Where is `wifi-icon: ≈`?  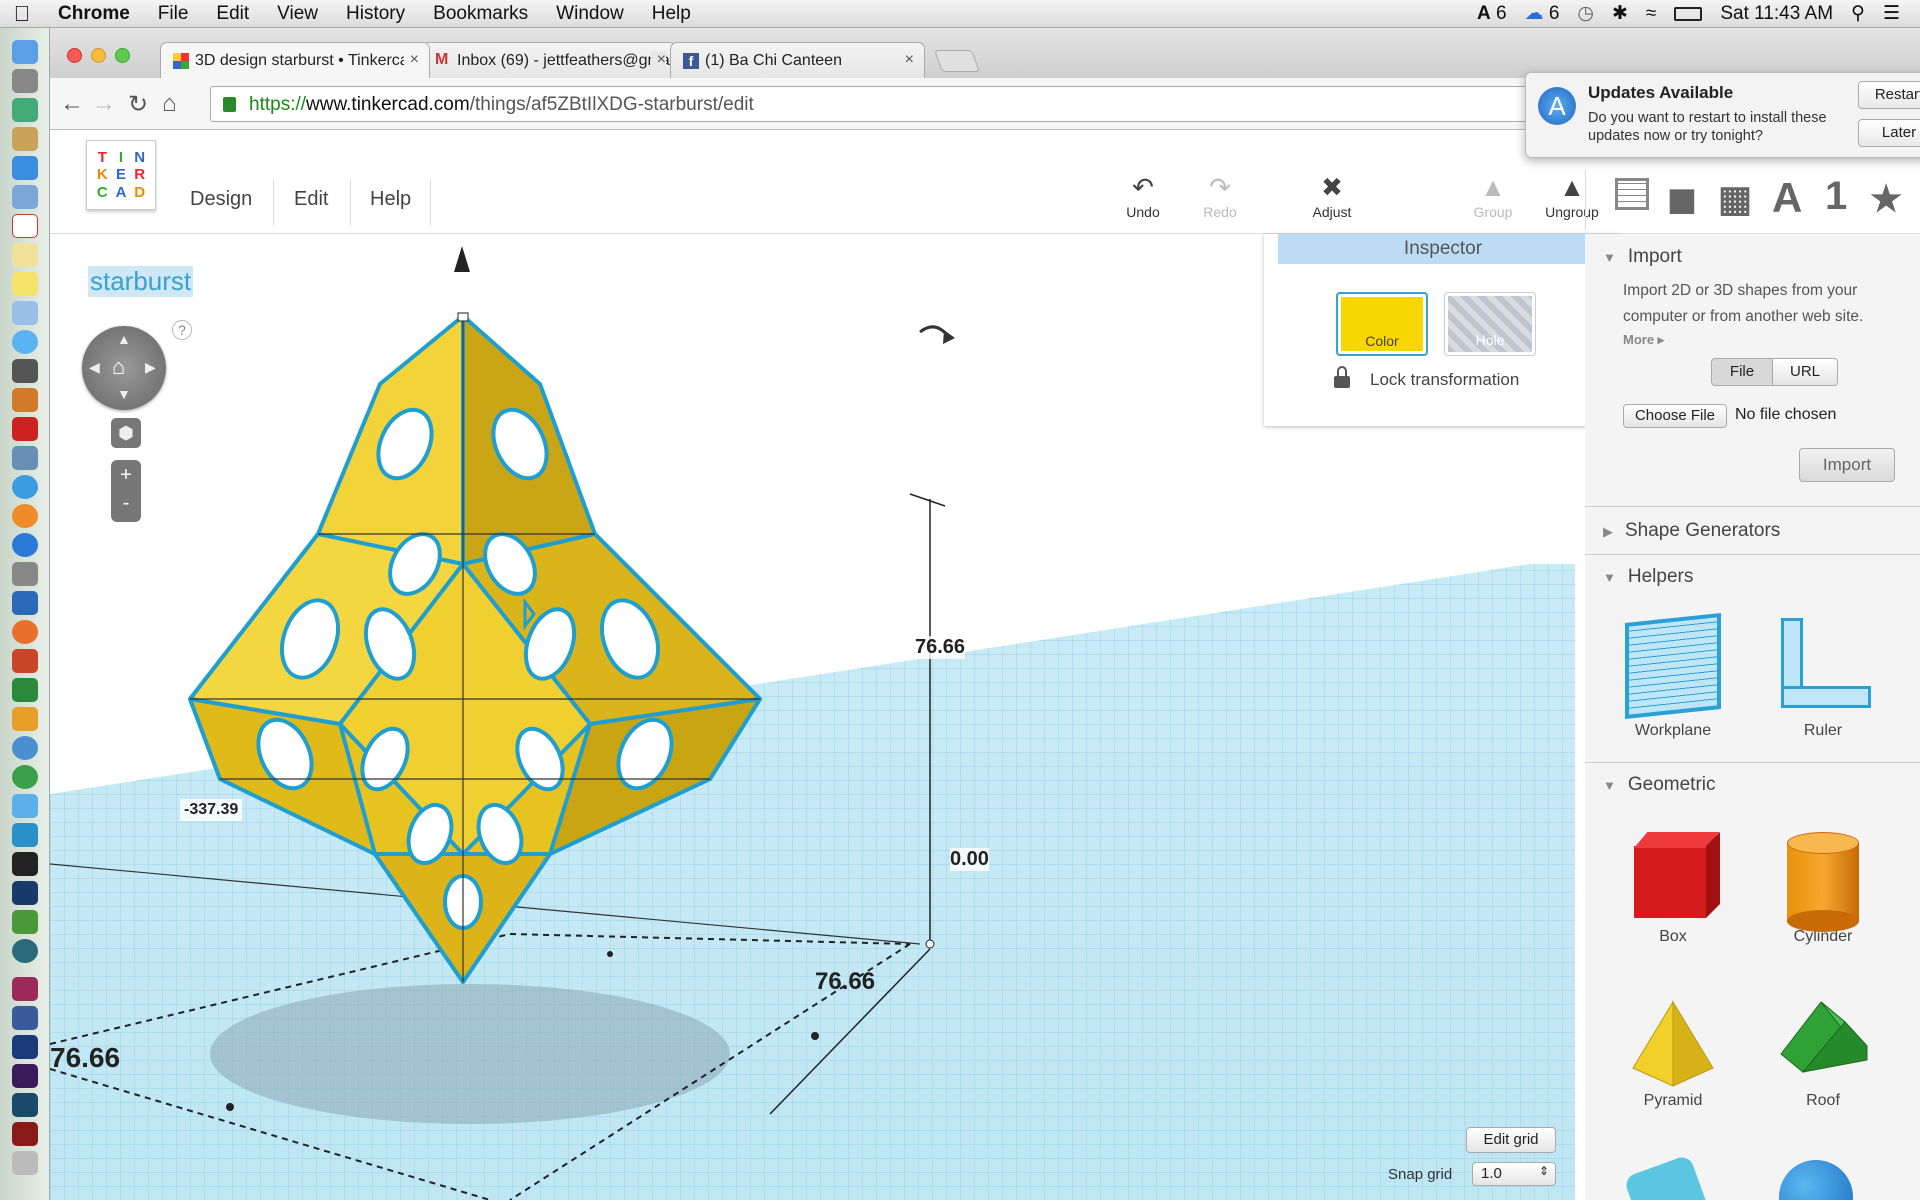 wifi-icon: ≈ is located at coordinates (1651, 14).